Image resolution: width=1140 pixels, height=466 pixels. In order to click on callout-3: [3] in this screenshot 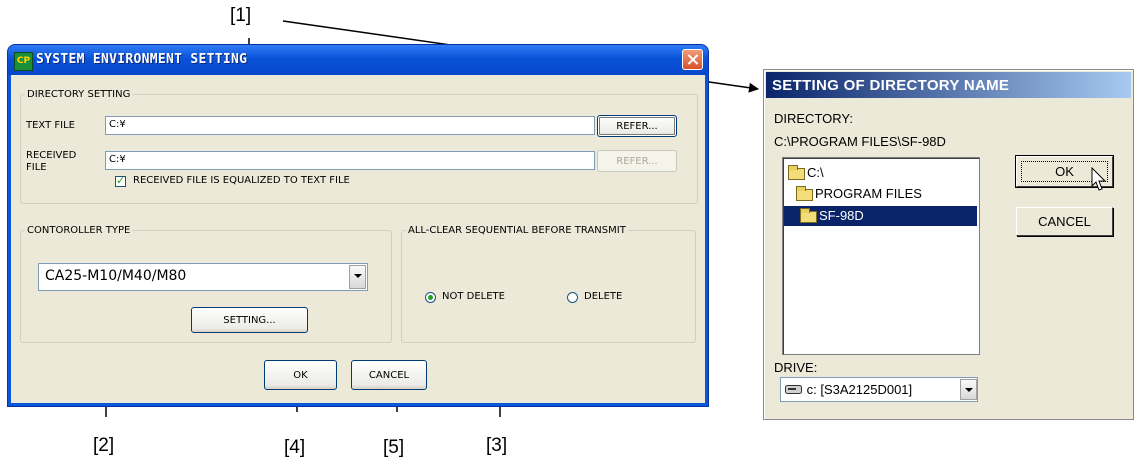, I will do `click(497, 445)`.